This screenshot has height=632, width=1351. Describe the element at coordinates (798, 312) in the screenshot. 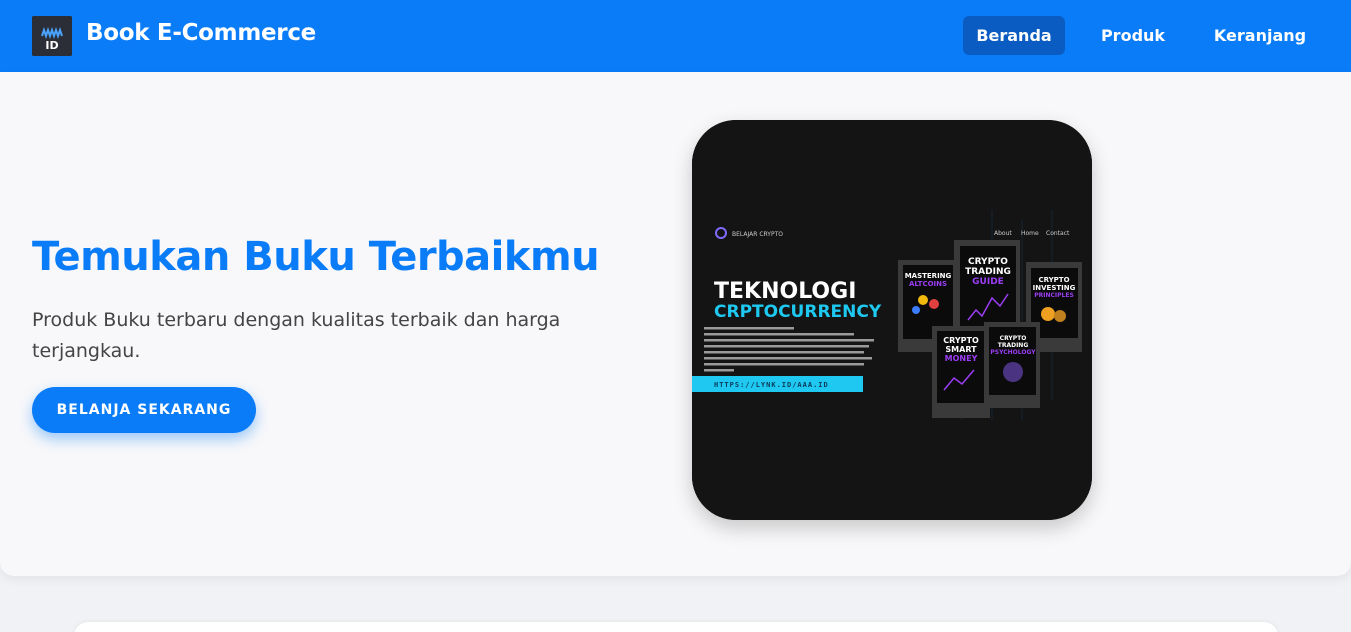

I see `svg-text: CRPTOCURRENCY` at that location.